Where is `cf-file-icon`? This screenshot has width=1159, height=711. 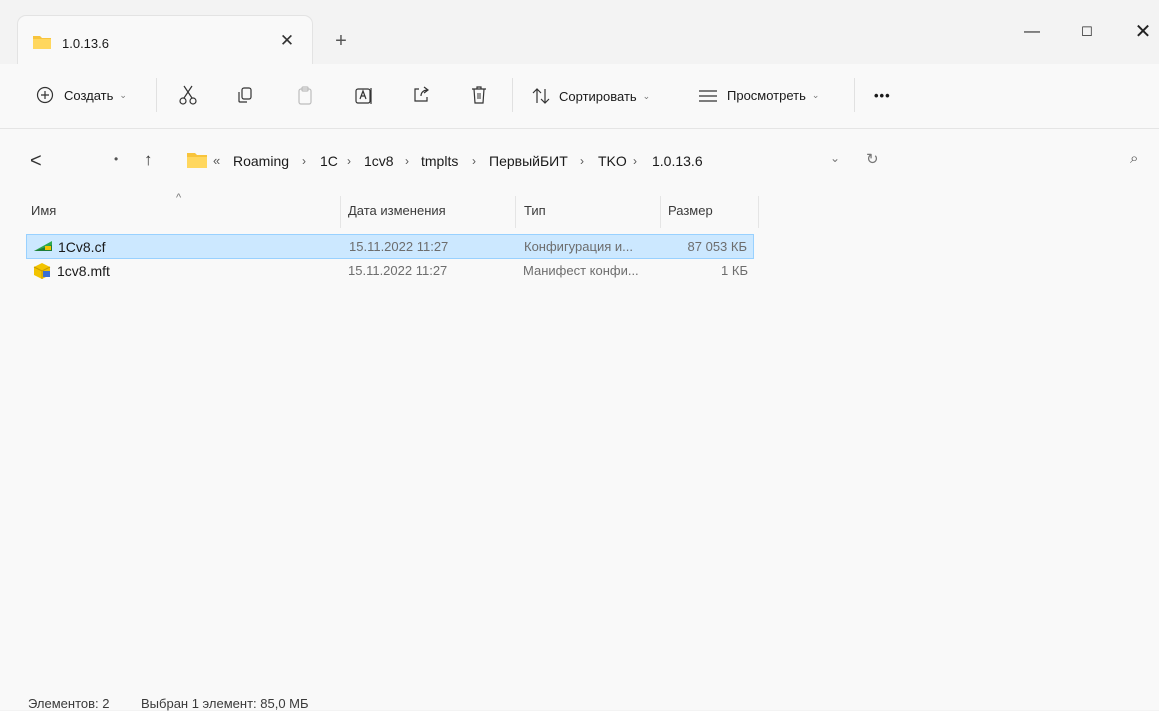
cf-file-icon is located at coordinates (43, 247).